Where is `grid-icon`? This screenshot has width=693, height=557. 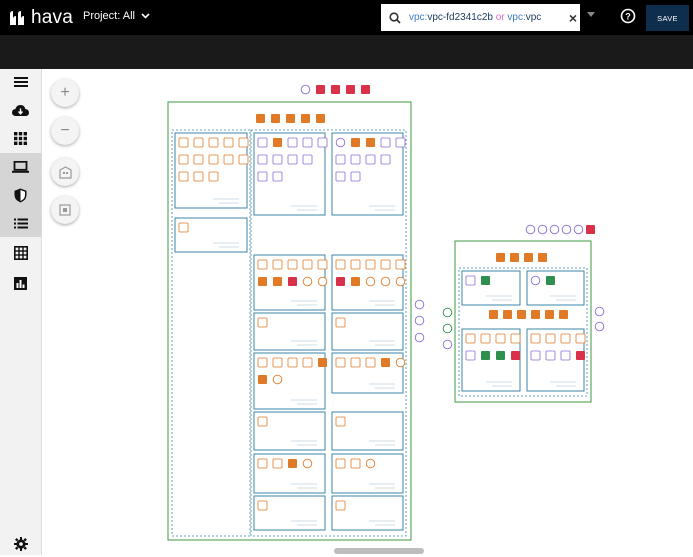
grid-icon is located at coordinates (20, 138).